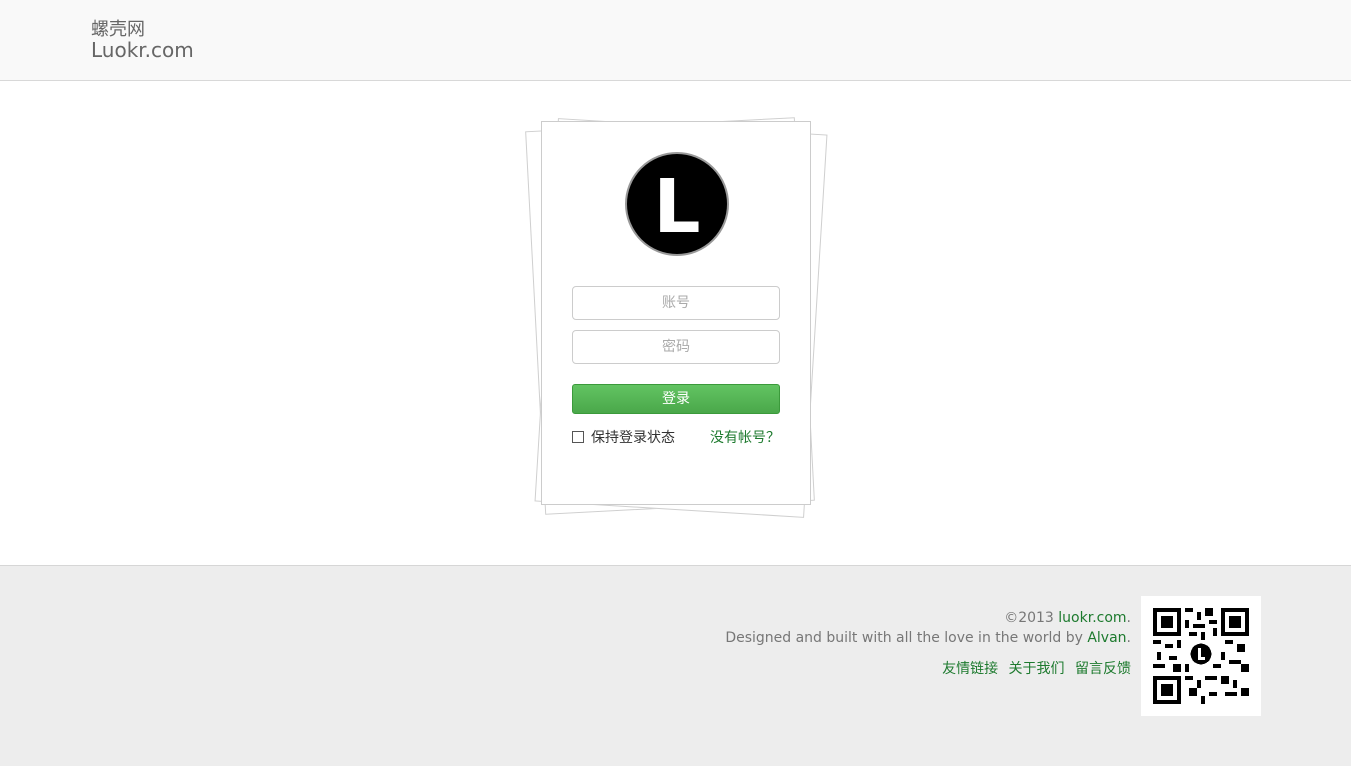  I want to click on brand-name-cn: 螺壳网, so click(118, 29).